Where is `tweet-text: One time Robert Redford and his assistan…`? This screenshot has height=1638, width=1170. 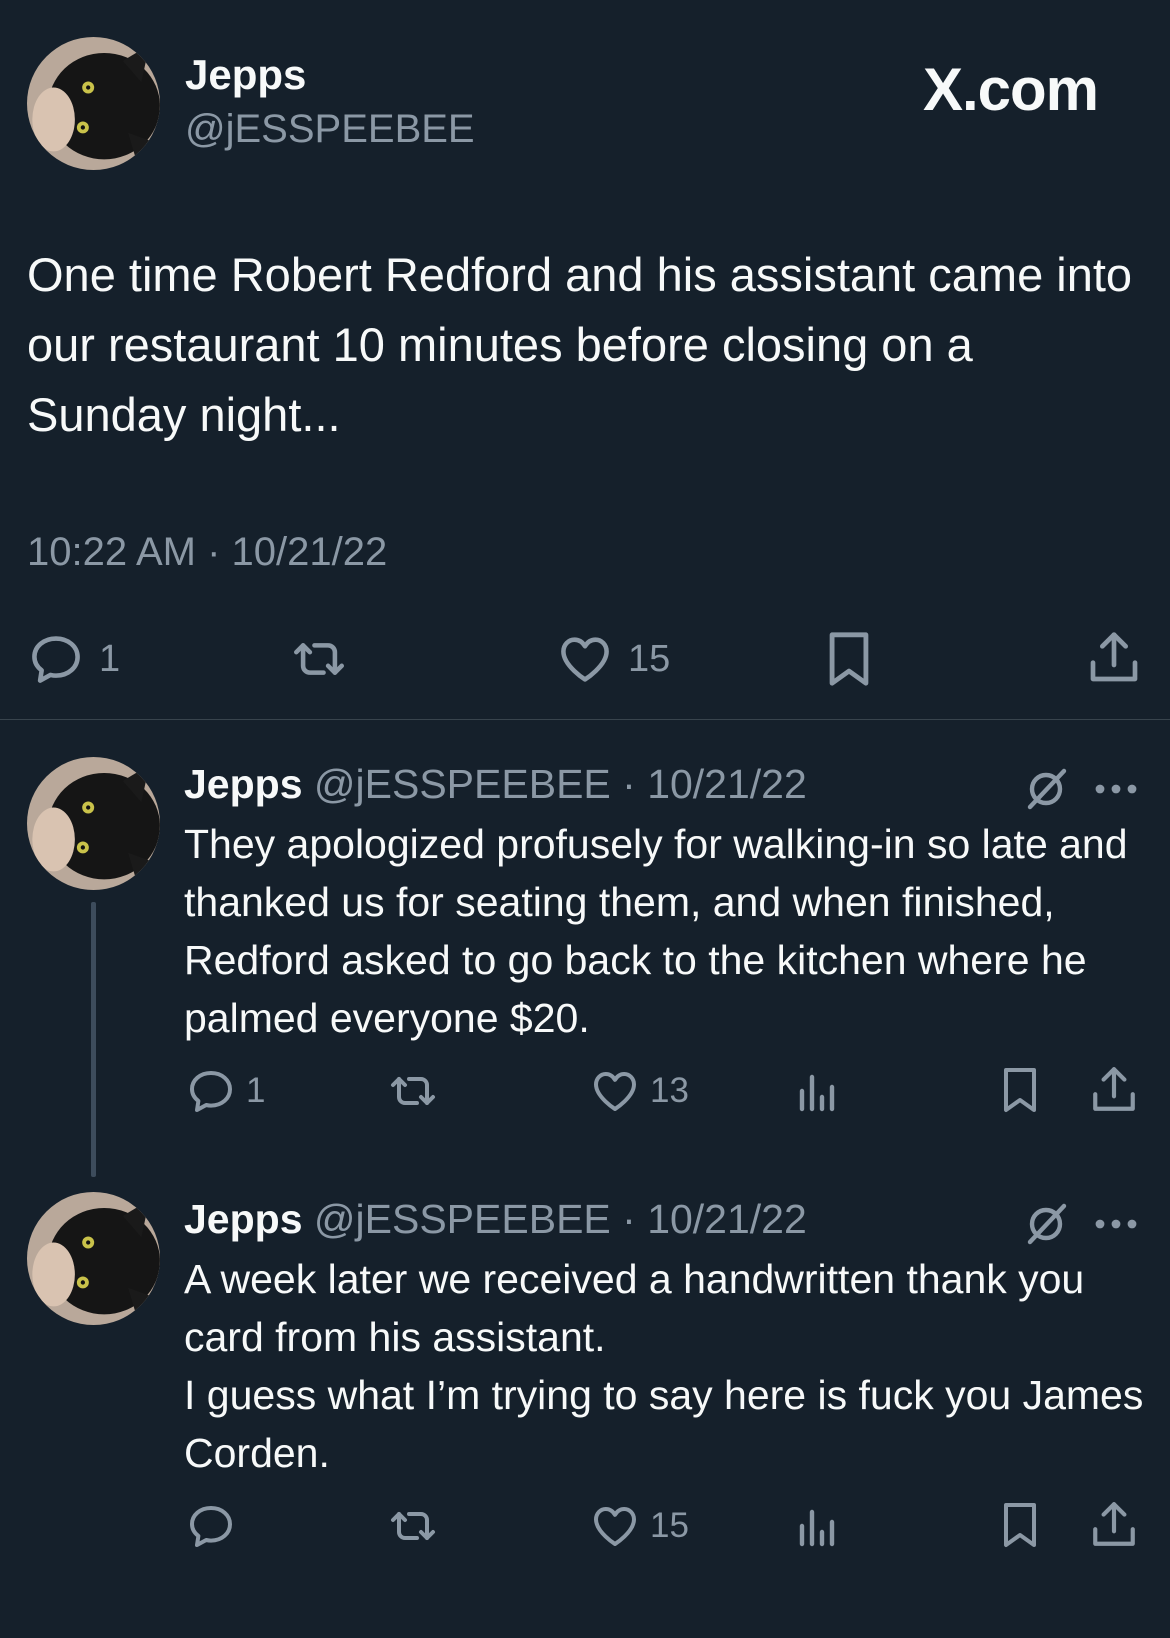 tweet-text: One time Robert Redford and his assistan… is located at coordinates (580, 344).